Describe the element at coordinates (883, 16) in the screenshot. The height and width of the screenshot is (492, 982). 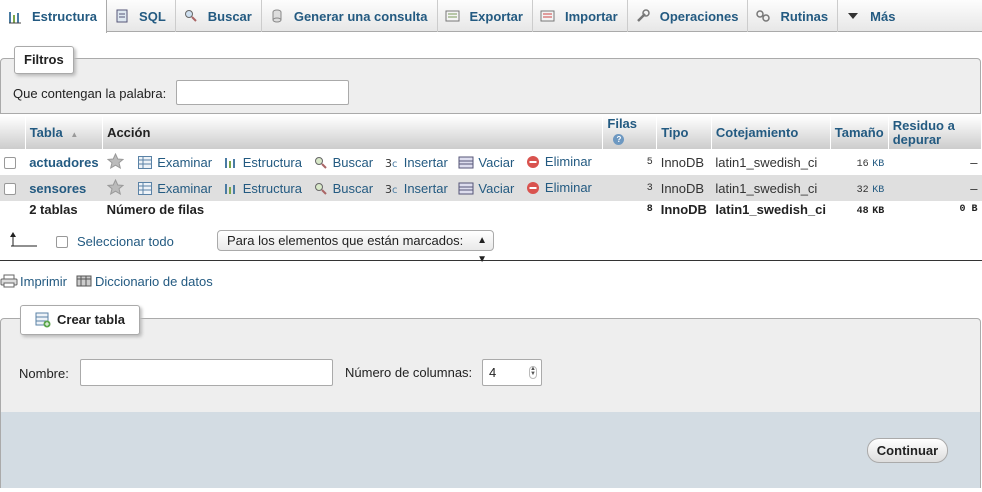
I see `tab-label: Más` at that location.